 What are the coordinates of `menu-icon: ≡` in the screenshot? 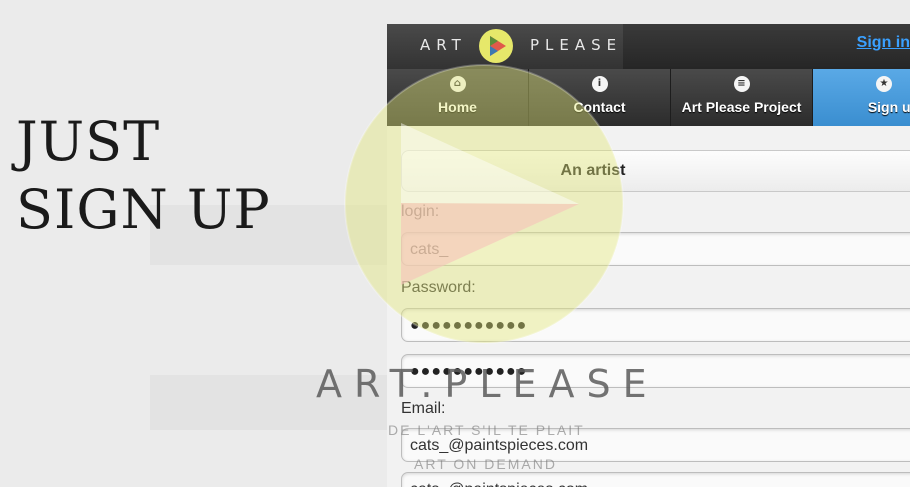 It's located at (741, 84).